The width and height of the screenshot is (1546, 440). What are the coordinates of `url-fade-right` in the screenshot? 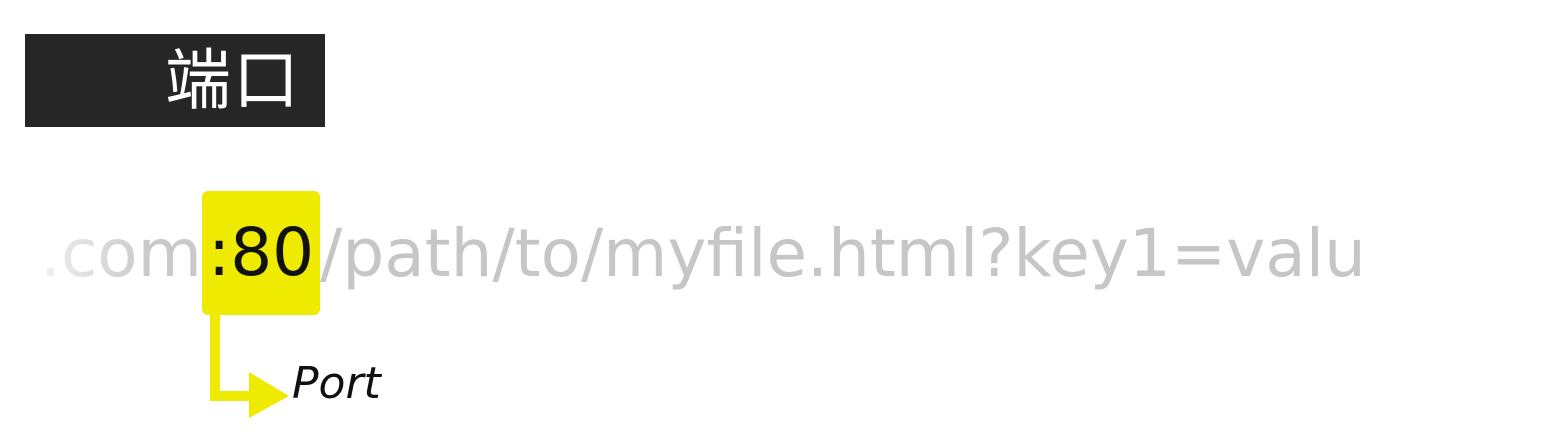 It's located at (1463, 255).